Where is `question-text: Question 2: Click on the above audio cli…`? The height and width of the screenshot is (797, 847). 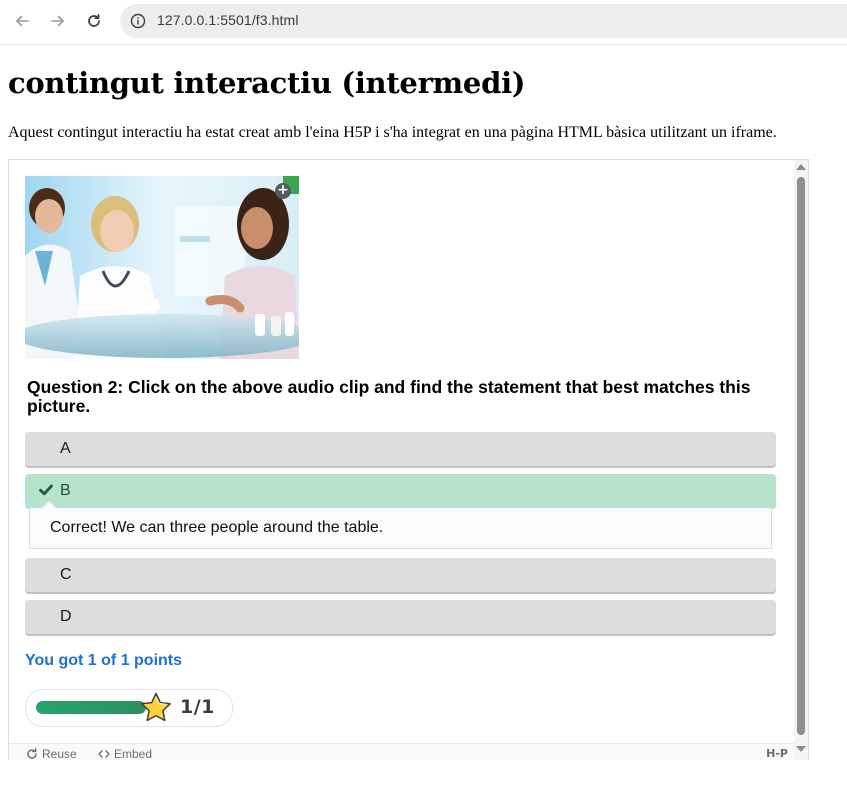 question-text: Question 2: Click on the above audio cli… is located at coordinates (389, 396).